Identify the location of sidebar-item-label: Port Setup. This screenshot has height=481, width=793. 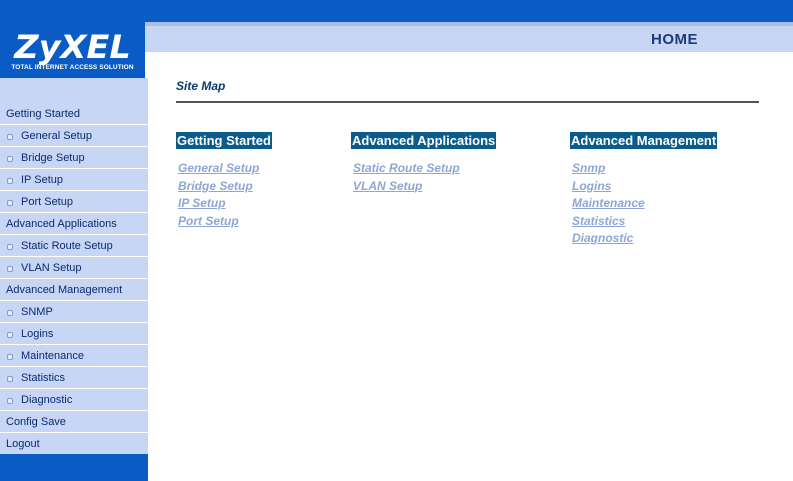
(47, 202).